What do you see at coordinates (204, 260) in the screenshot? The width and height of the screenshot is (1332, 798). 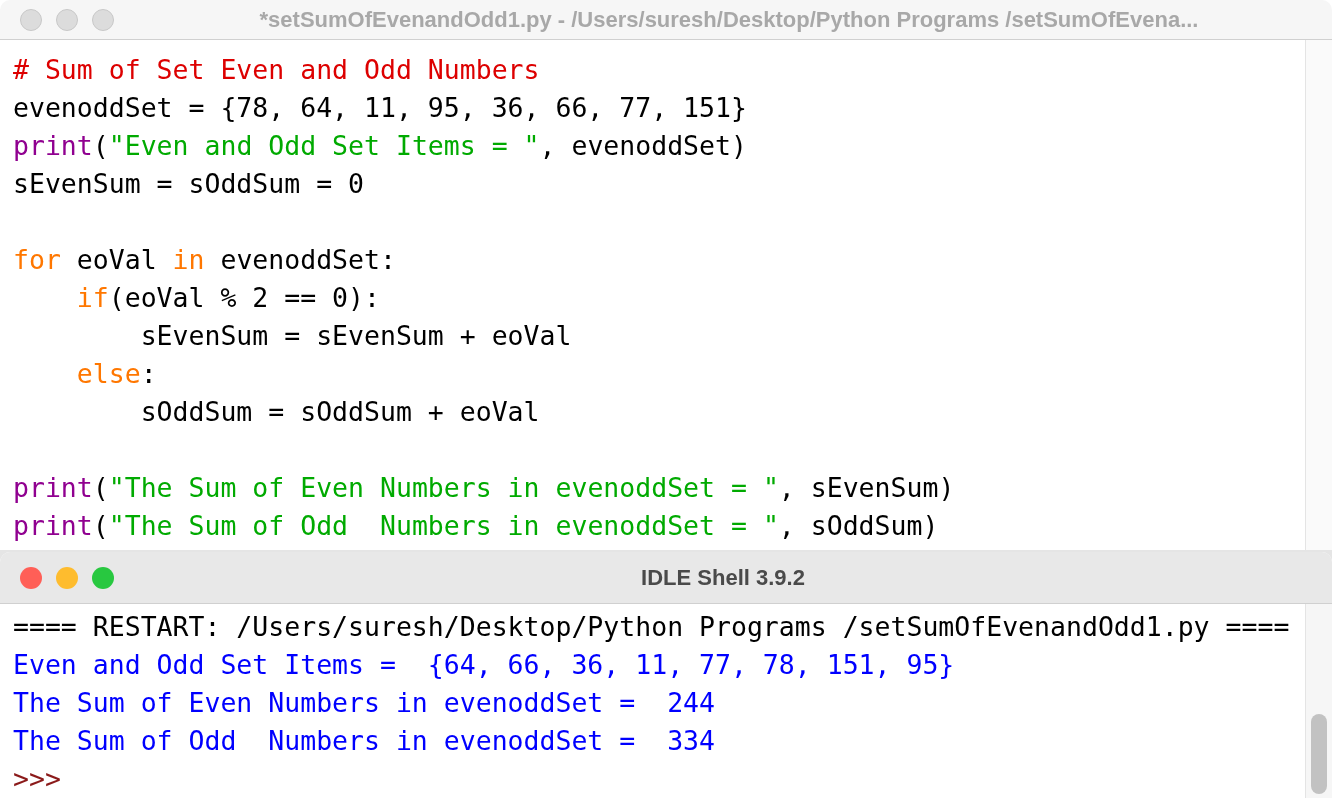 I see `code-line: for eoVal in evenoddSet:` at bounding box center [204, 260].